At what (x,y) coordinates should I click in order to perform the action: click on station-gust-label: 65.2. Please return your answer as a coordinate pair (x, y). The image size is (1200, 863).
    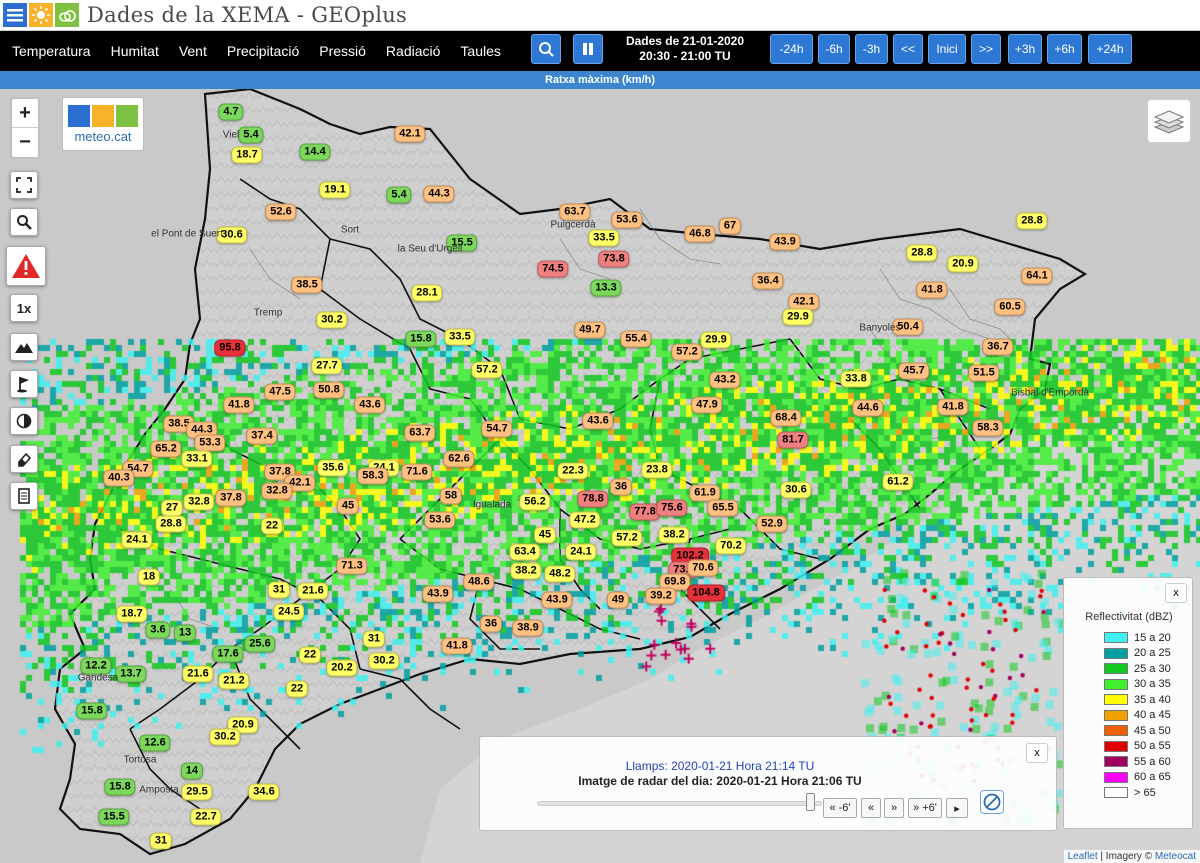
    Looking at the image, I should click on (166, 449).